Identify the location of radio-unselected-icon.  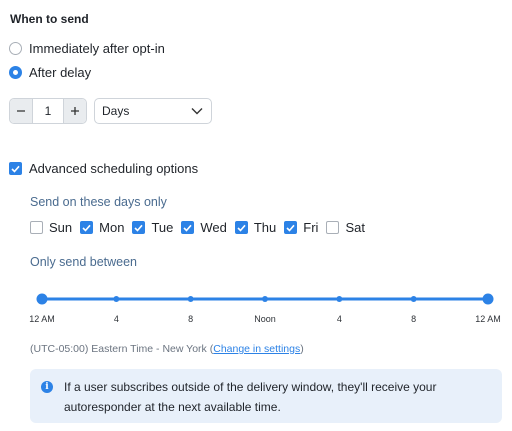
(15, 48).